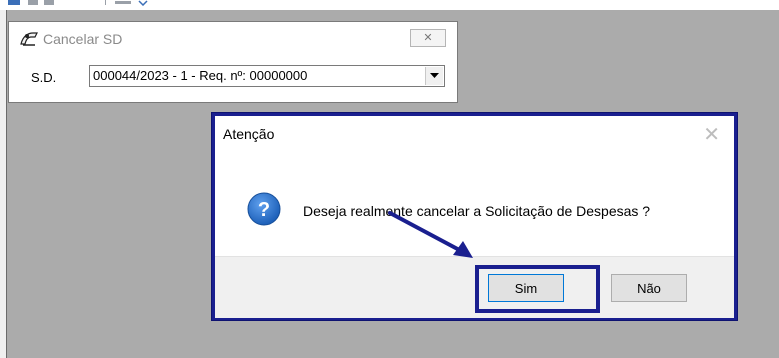  I want to click on sd-select: 000044/2023 - 1 - Req. nº: 00000000, so click(267, 76).